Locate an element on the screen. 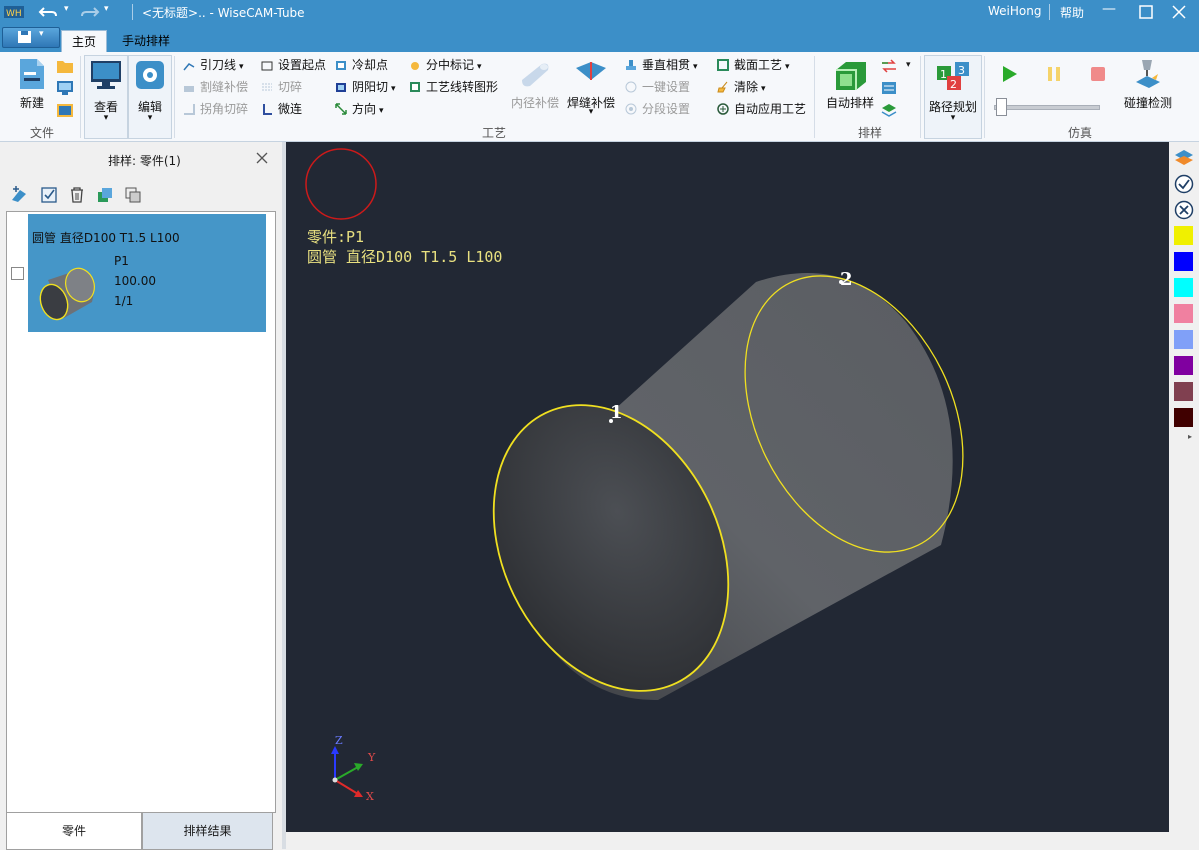 The width and height of the screenshot is (1199, 850). tab-manual-nesting: 手动排样 is located at coordinates (146, 41).